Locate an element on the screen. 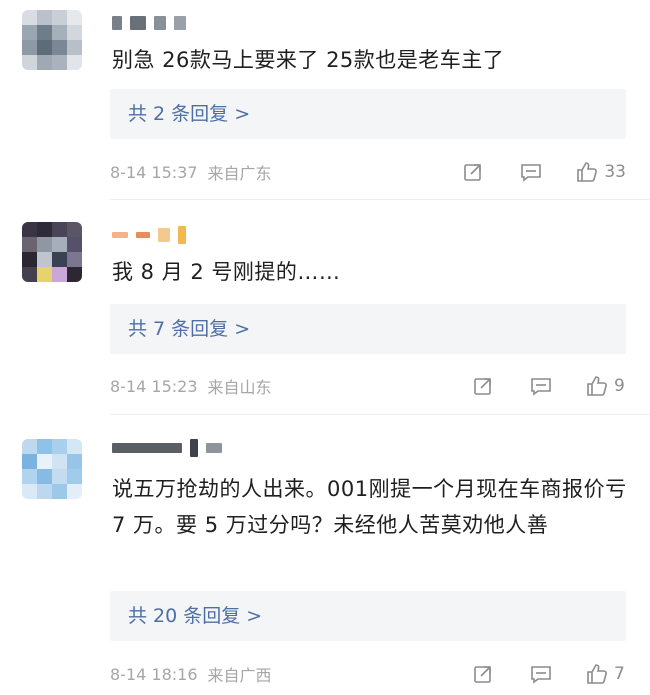  like-count: 33 is located at coordinates (615, 172).